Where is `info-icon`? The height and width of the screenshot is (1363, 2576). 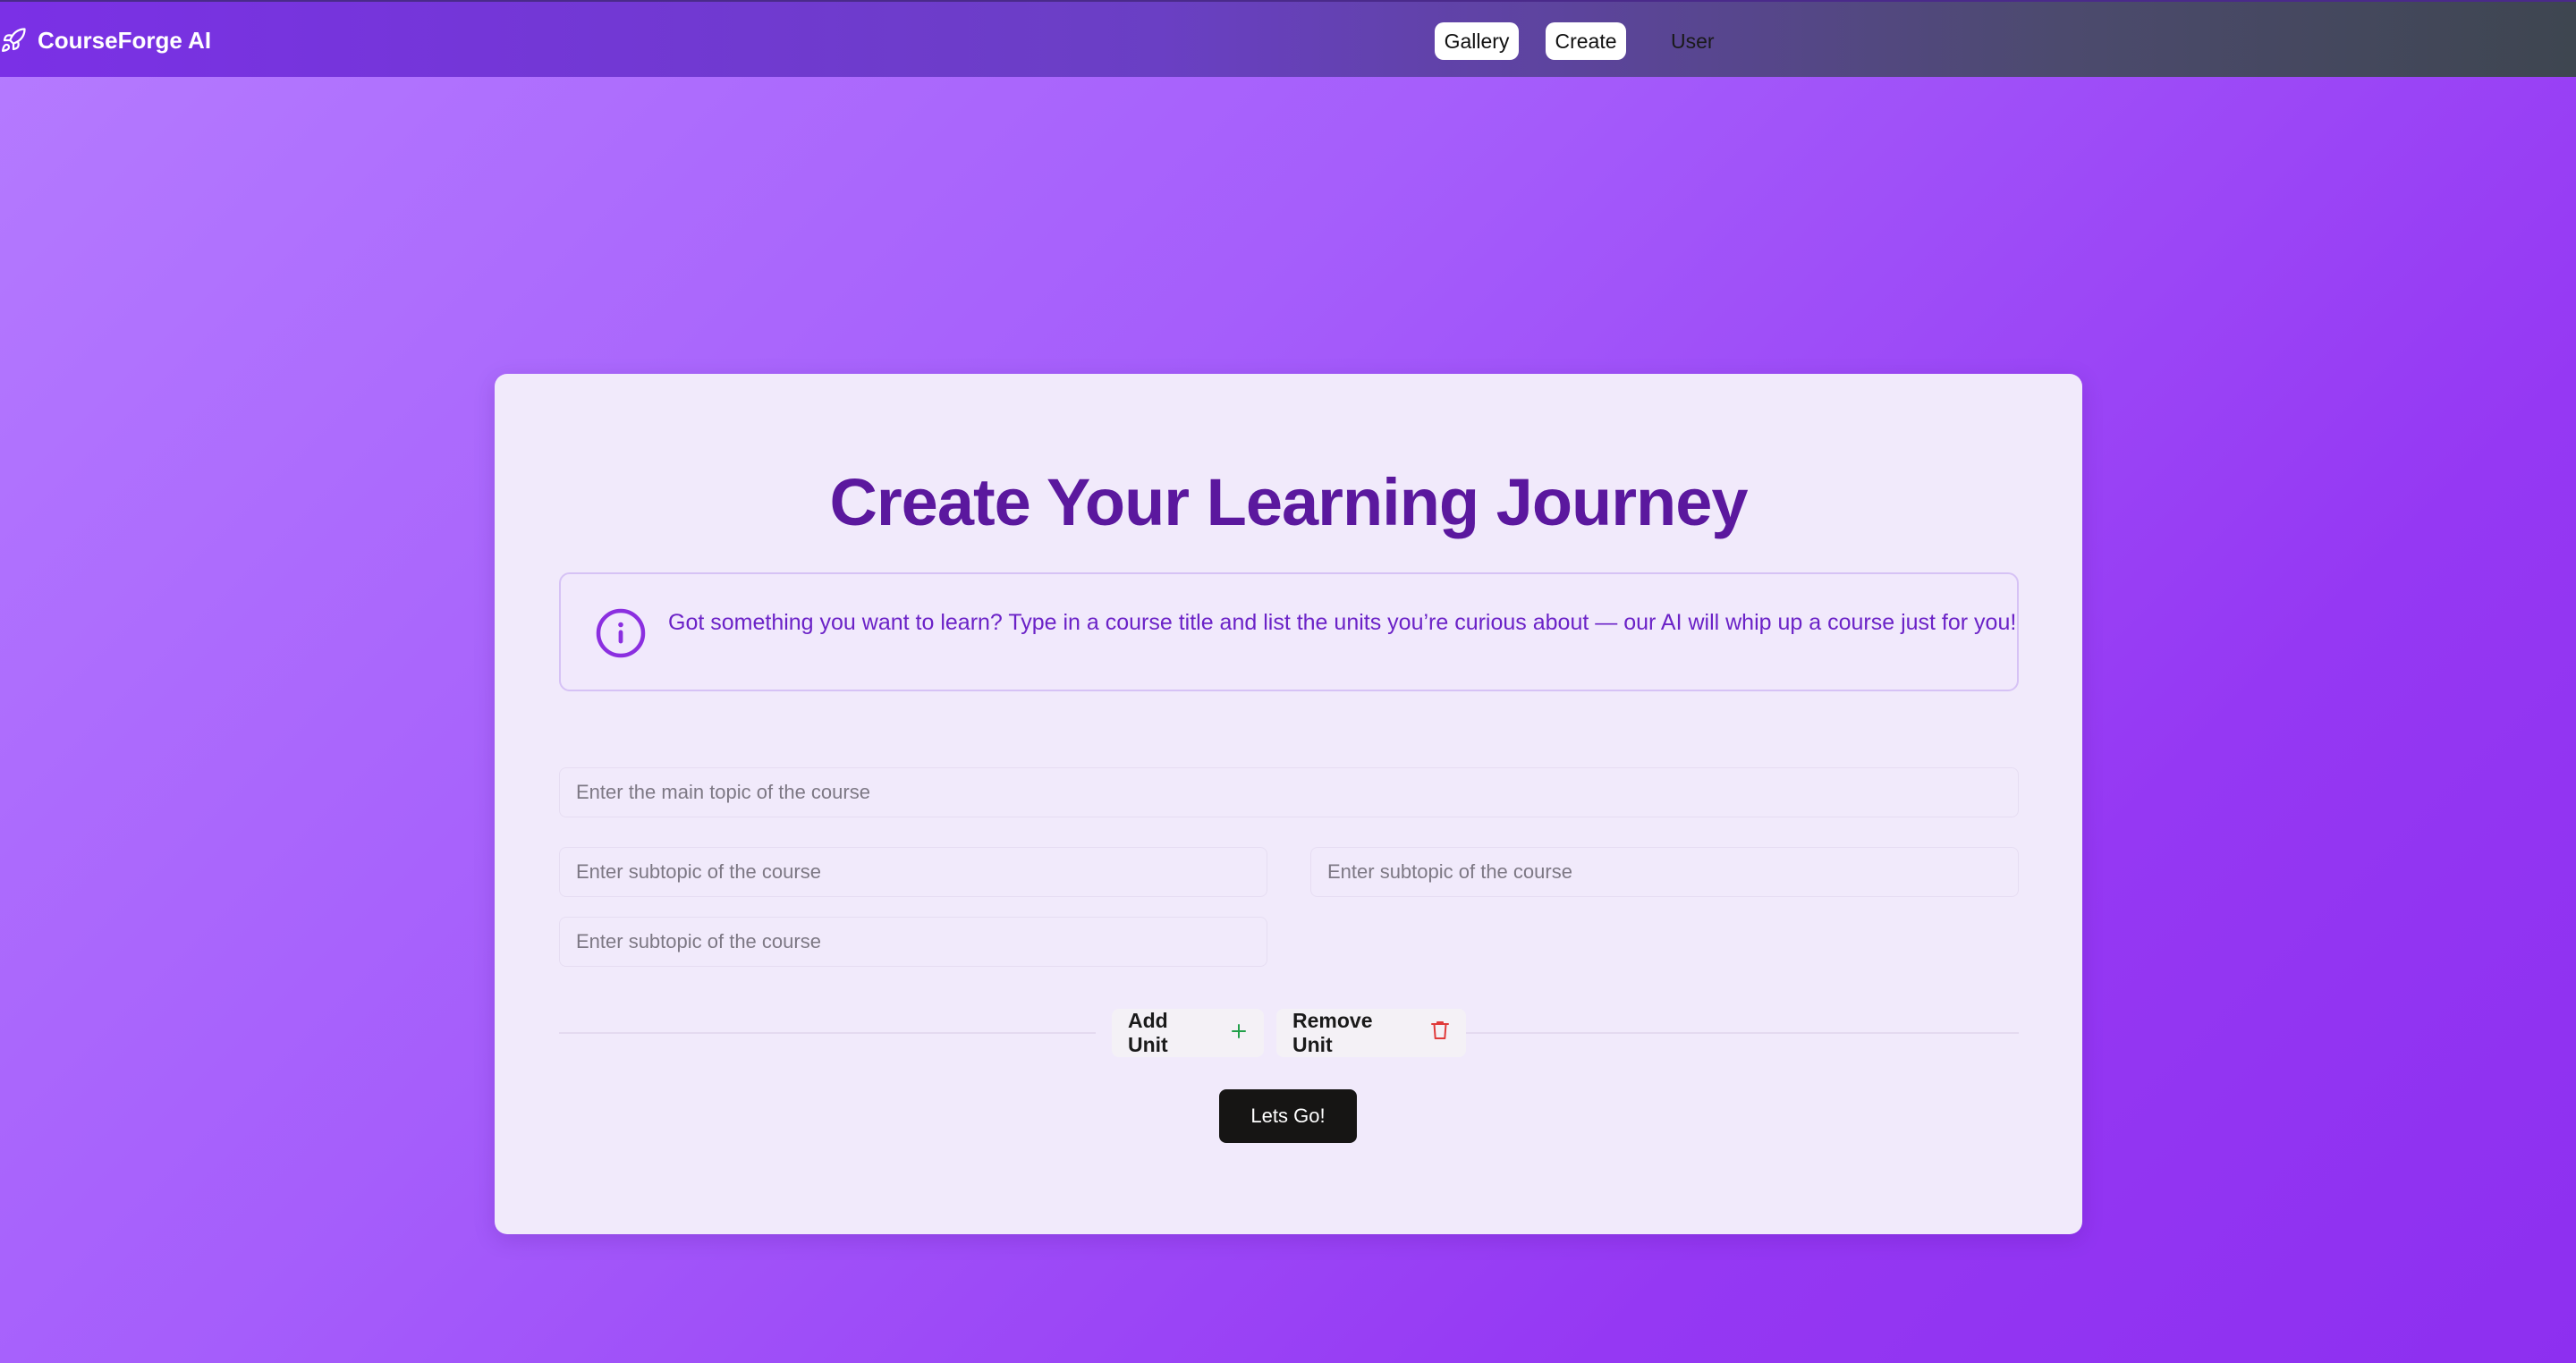
info-icon is located at coordinates (621, 635).